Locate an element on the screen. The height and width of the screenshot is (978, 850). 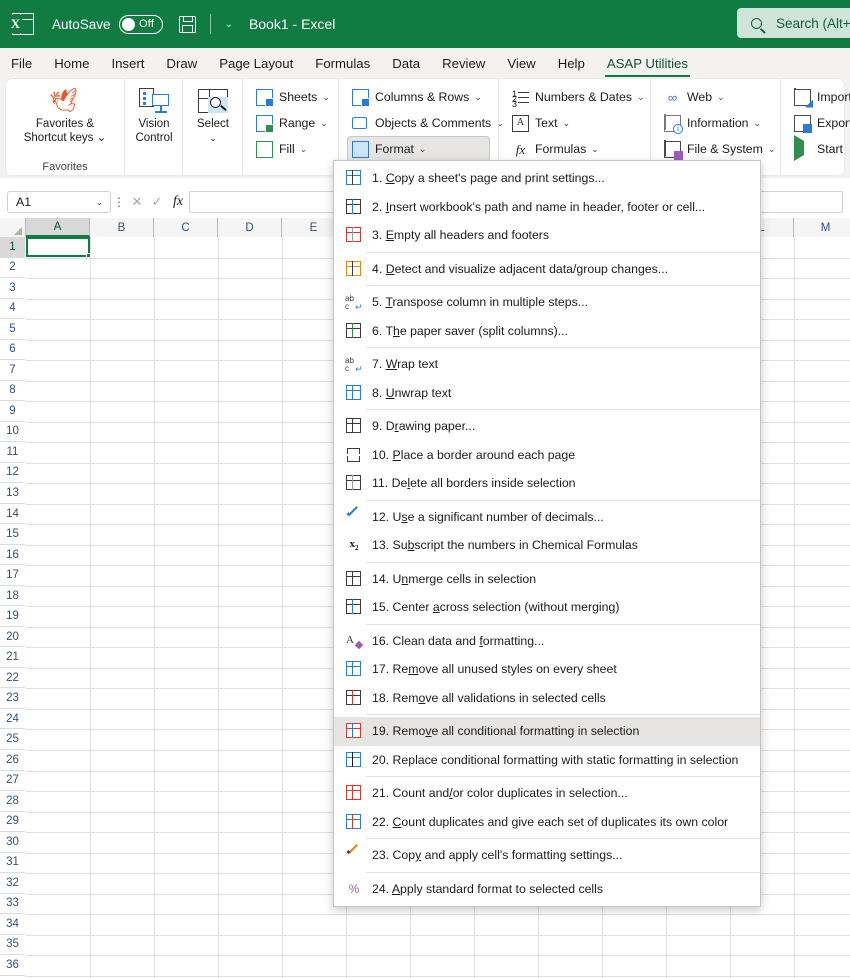
kebab-icon: ⋮ is located at coordinates (119, 202).